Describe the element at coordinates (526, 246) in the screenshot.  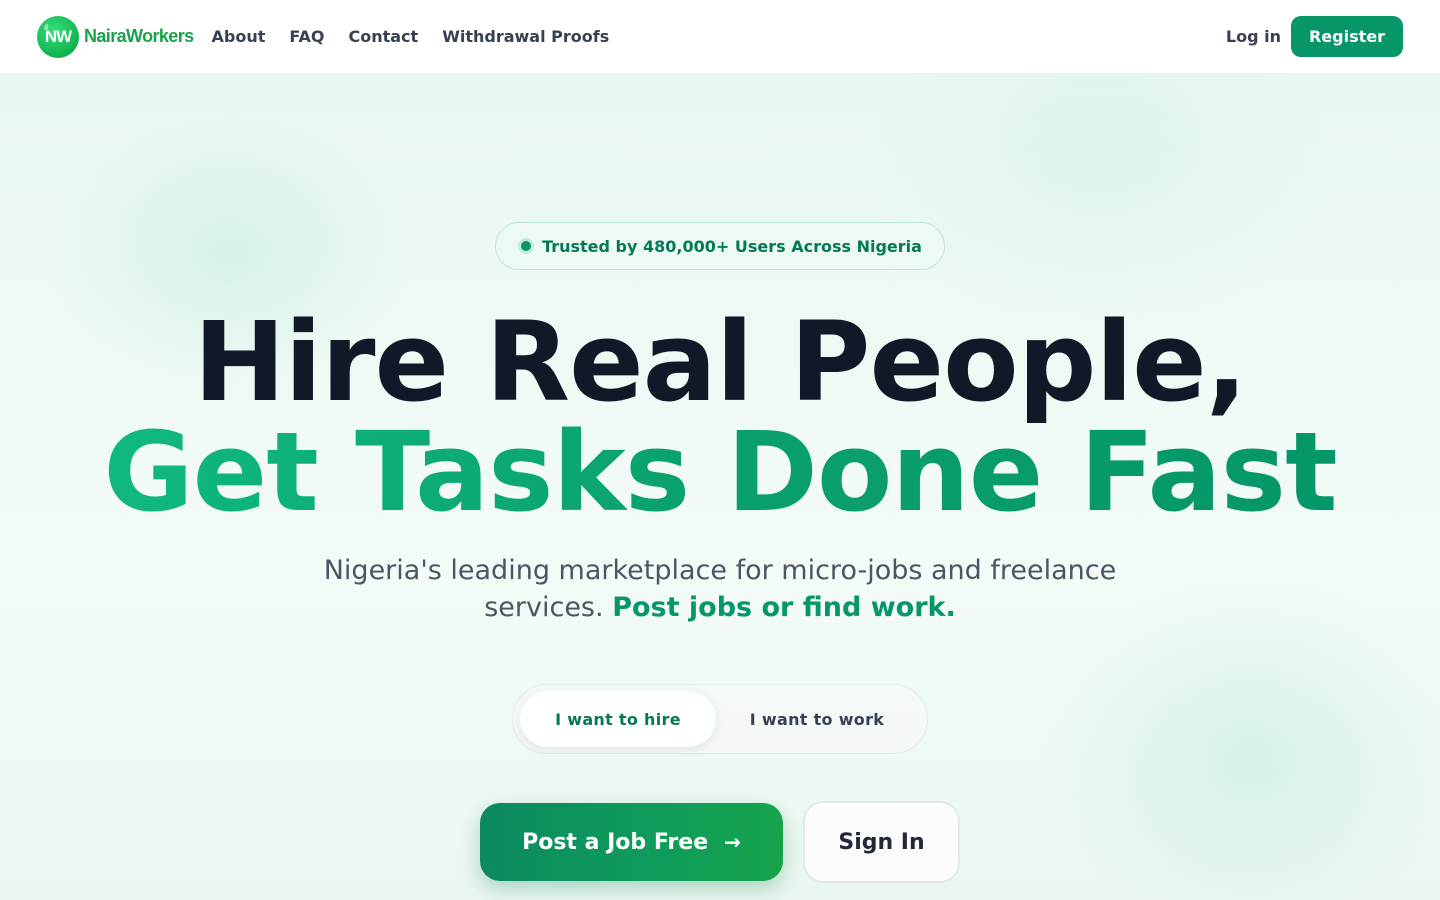
I see `status-dot-icon` at that location.